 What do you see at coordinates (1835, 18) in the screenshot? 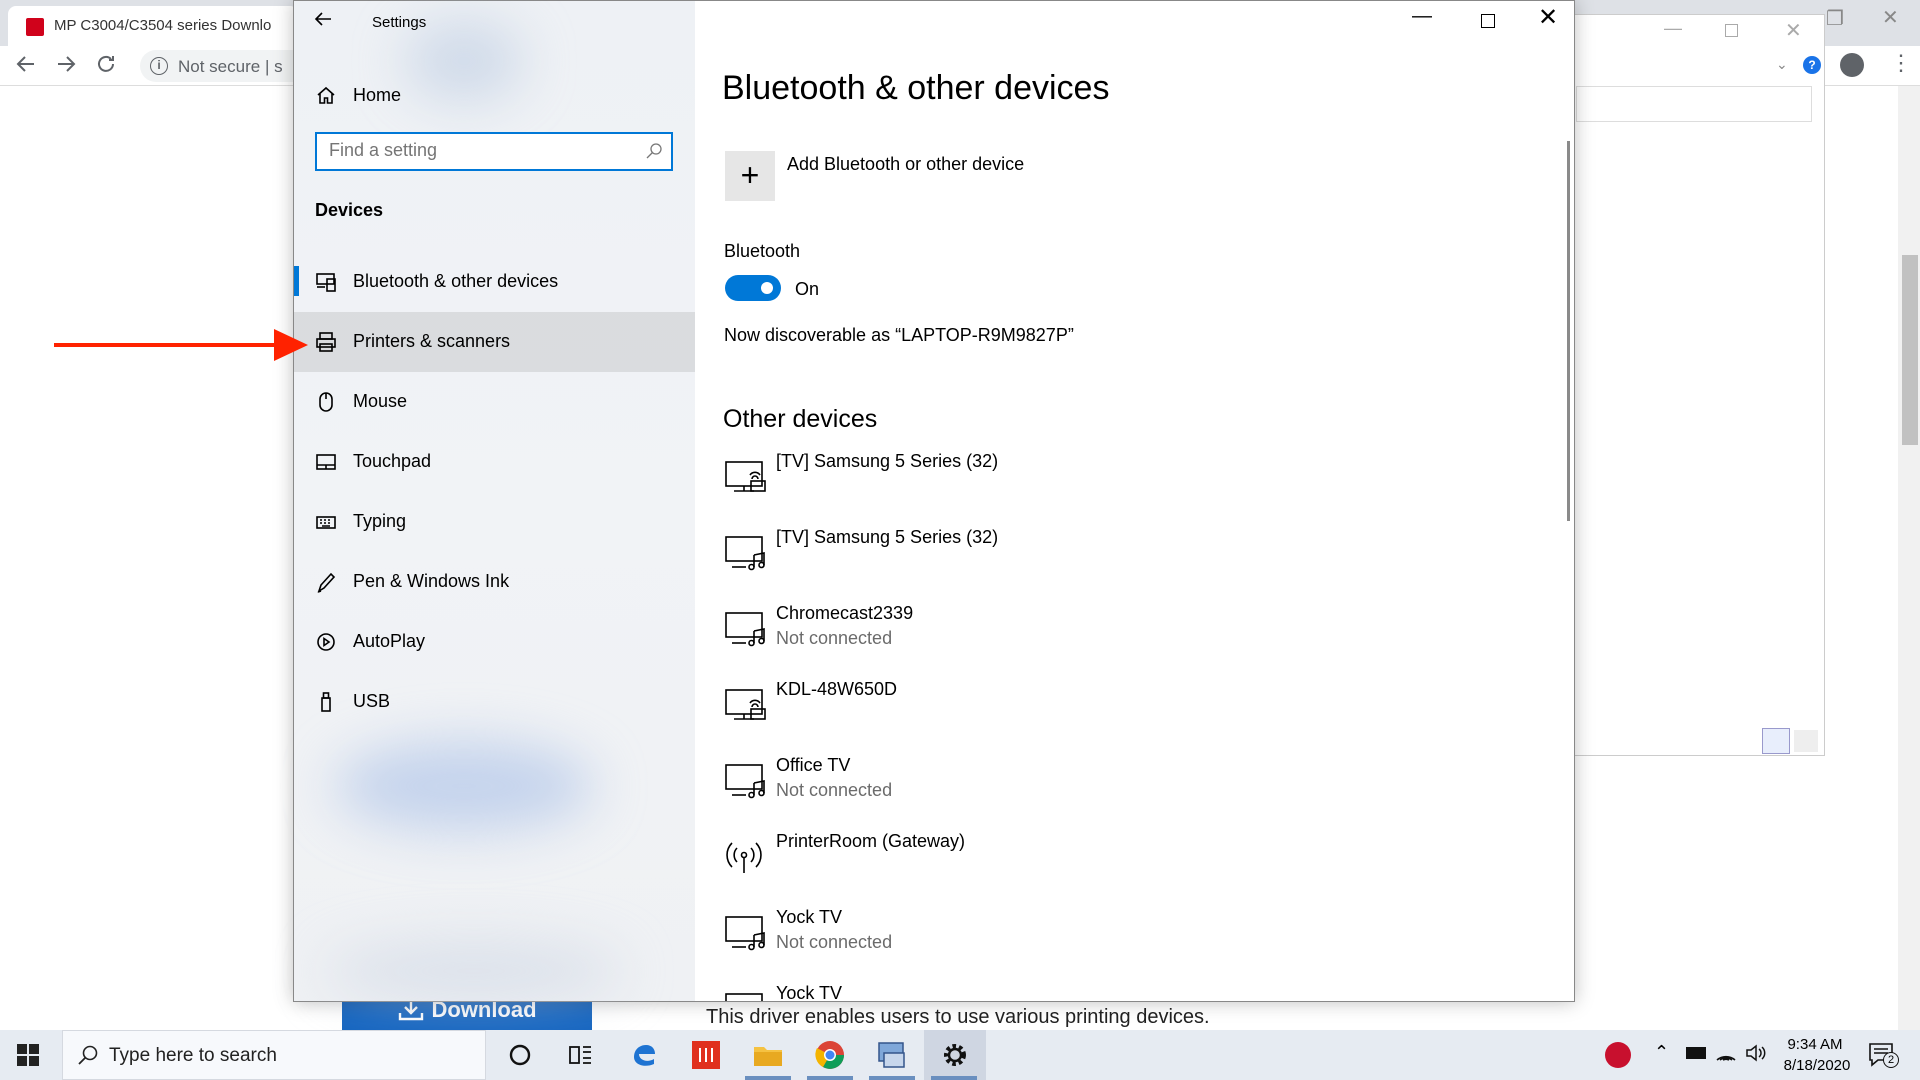
I see `restore-icon: ❐` at bounding box center [1835, 18].